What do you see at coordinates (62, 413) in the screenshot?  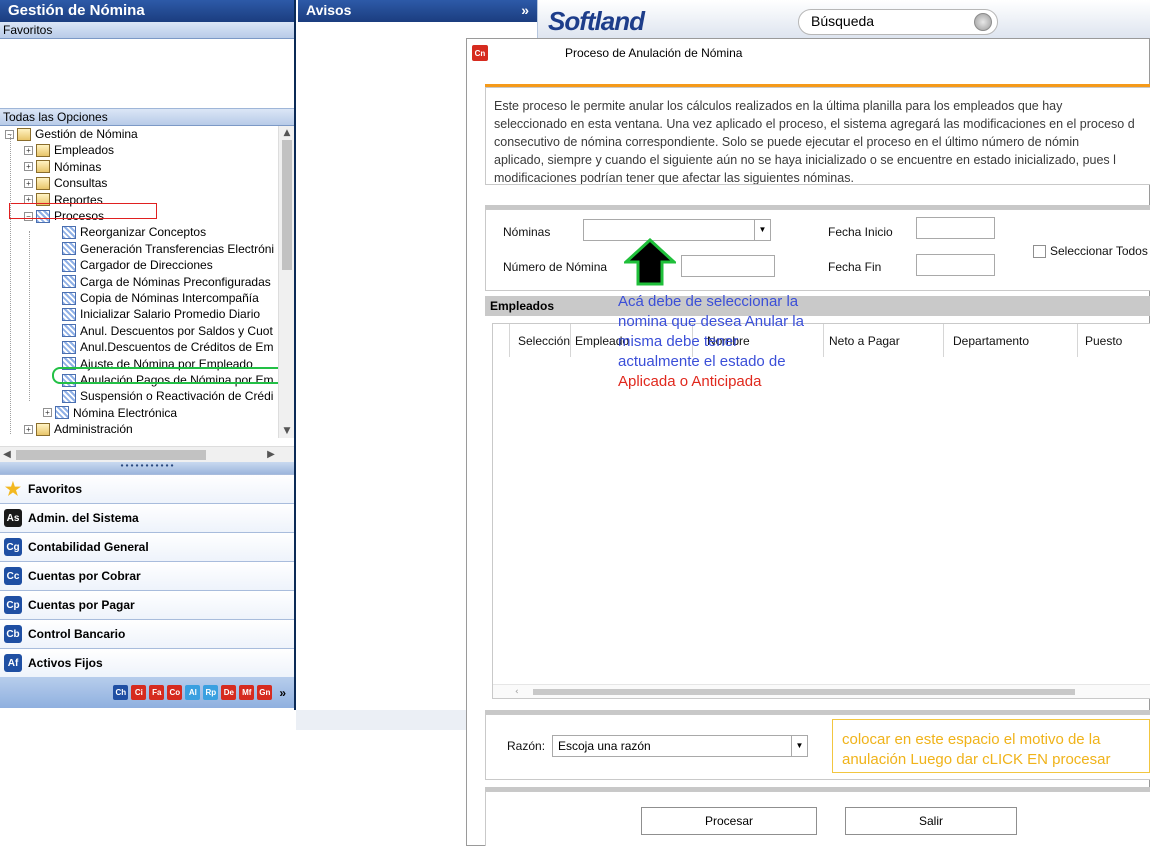 I see `process-folder-icon` at bounding box center [62, 413].